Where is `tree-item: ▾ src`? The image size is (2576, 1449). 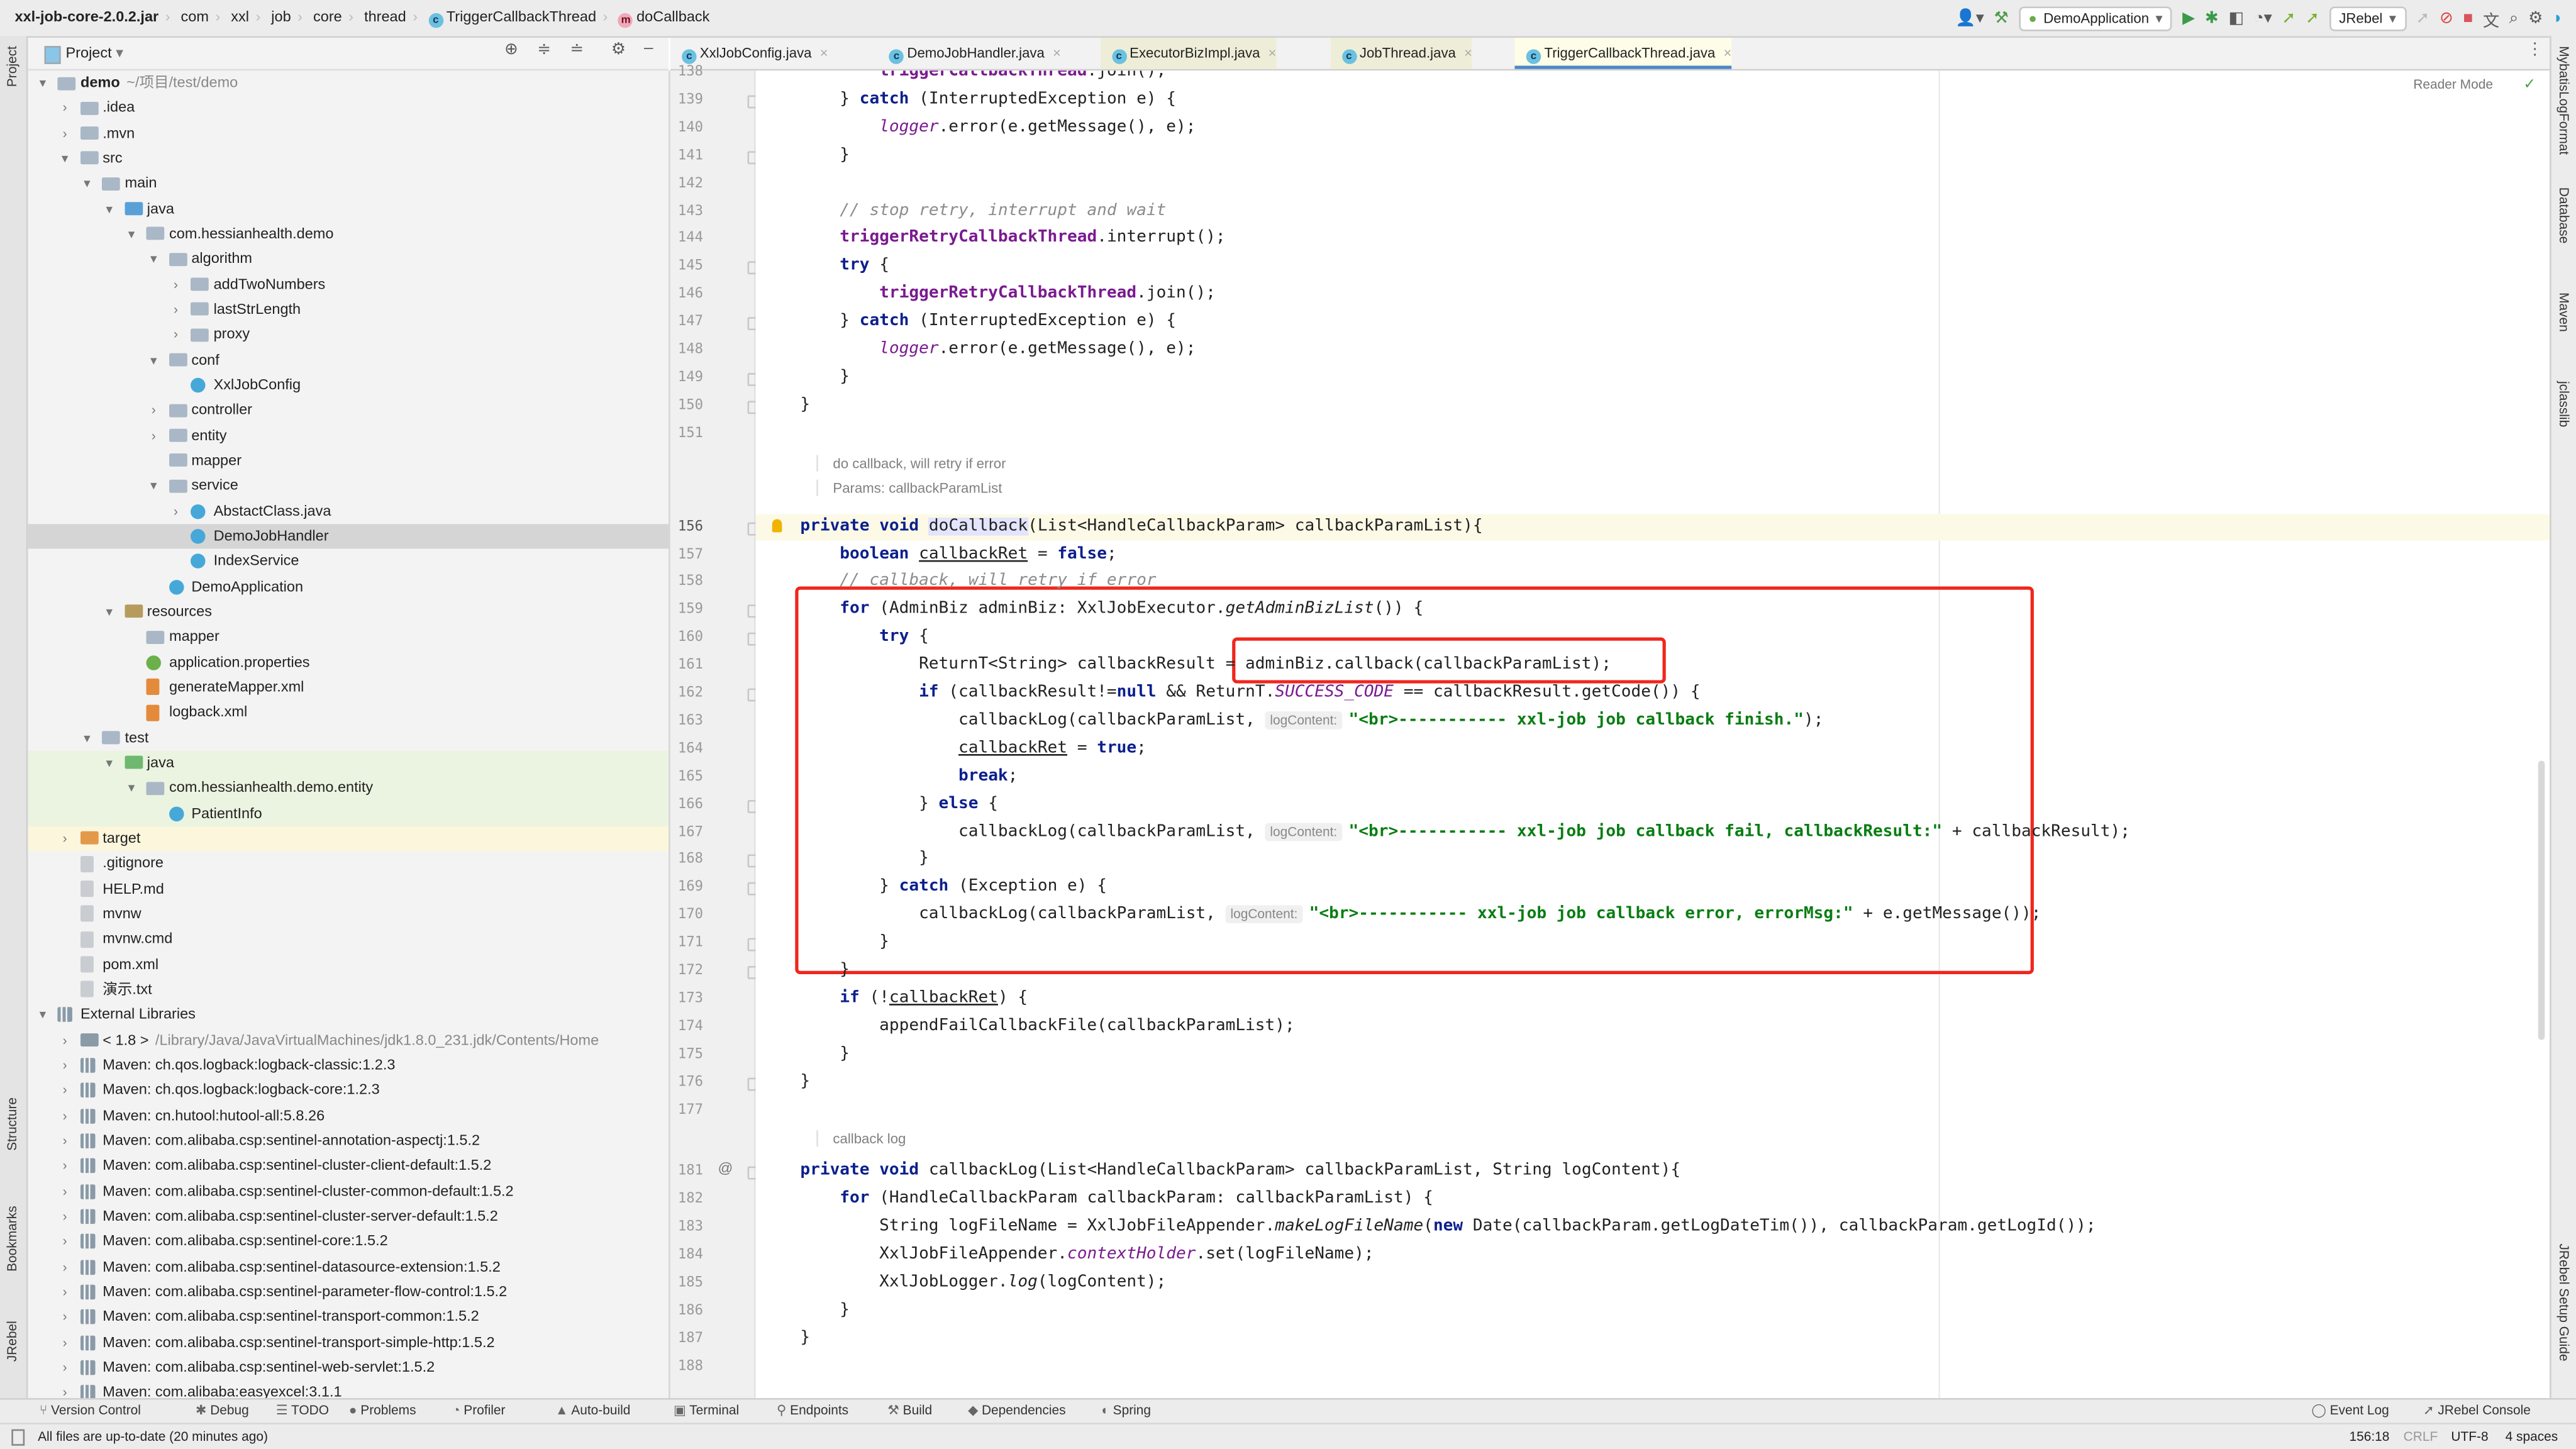
tree-item: ▾ src is located at coordinates (348, 158).